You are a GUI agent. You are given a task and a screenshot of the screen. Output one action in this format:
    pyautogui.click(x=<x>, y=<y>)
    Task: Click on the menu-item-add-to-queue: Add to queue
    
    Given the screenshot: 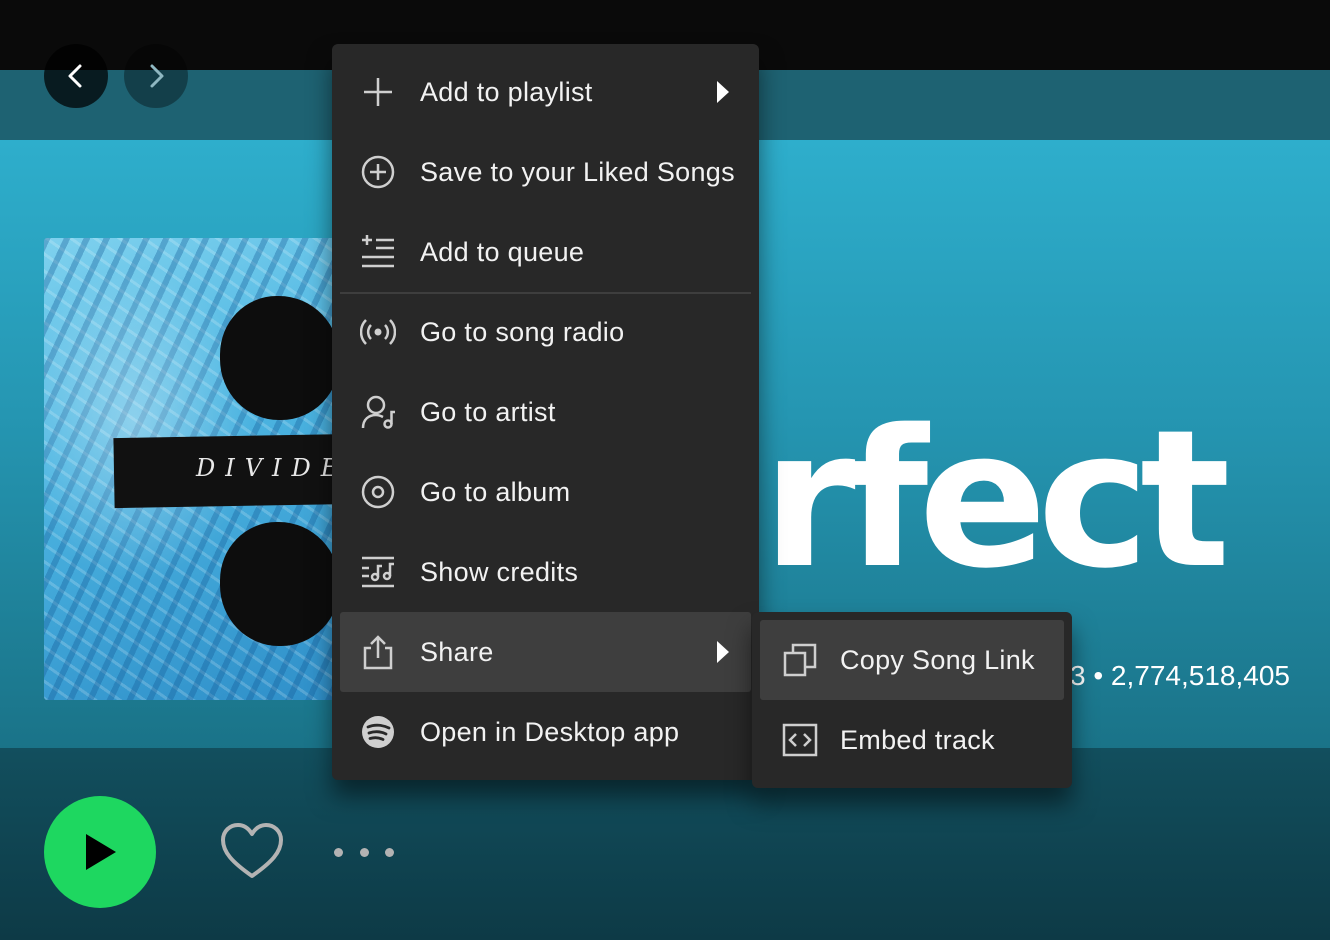 What is the action you would take?
    pyautogui.click(x=545, y=252)
    